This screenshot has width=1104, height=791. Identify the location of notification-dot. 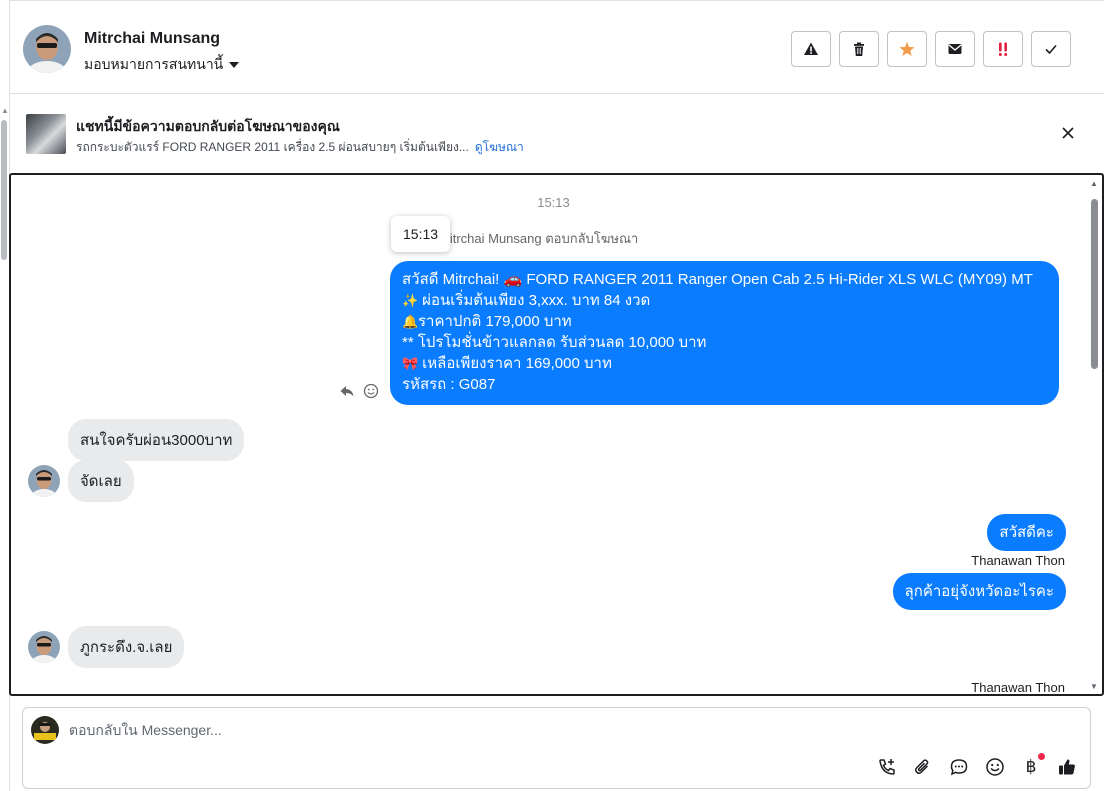
(1041, 756).